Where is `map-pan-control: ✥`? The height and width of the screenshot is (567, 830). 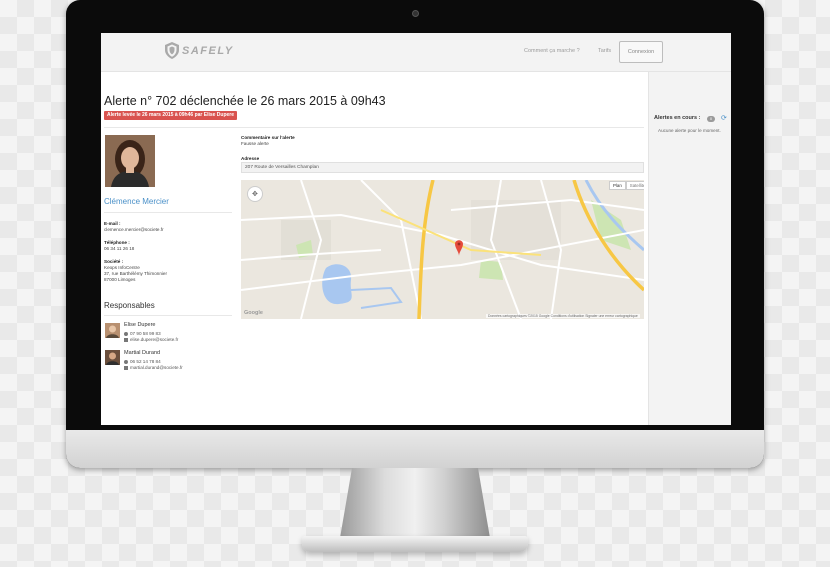
map-pan-control: ✥ is located at coordinates (255, 194).